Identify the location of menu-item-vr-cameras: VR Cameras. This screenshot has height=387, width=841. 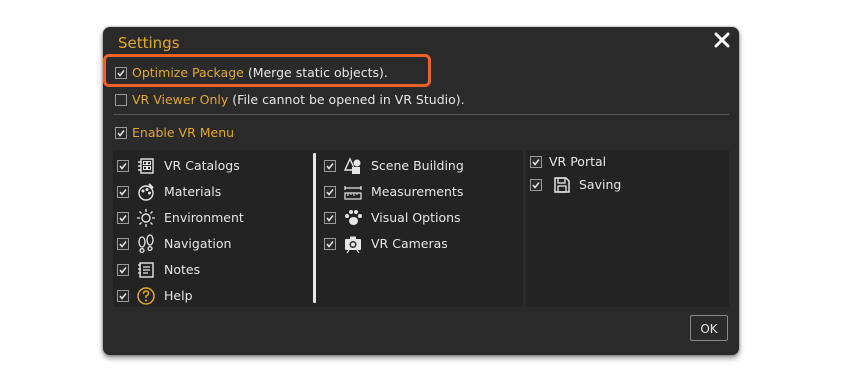
(419, 244).